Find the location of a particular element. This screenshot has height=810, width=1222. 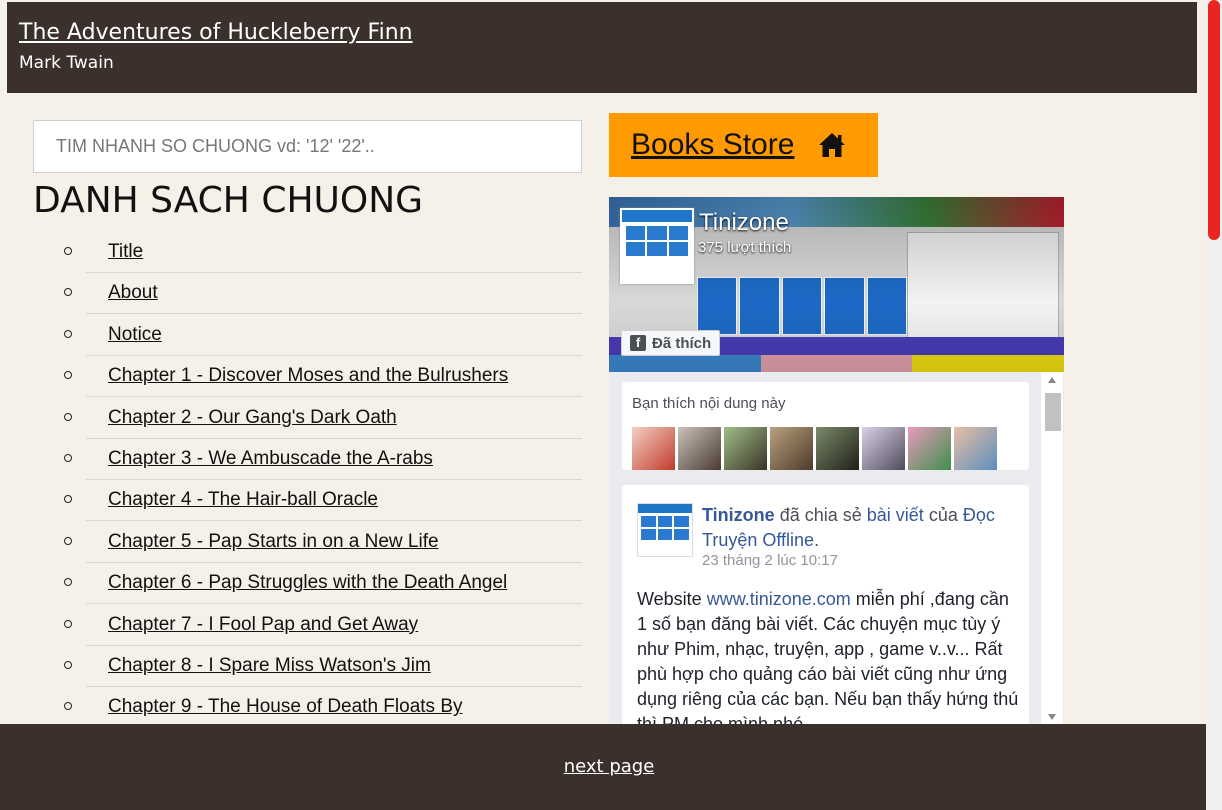

book-title-link: The Adventures of Huckleberry Finn is located at coordinates (602, 32).